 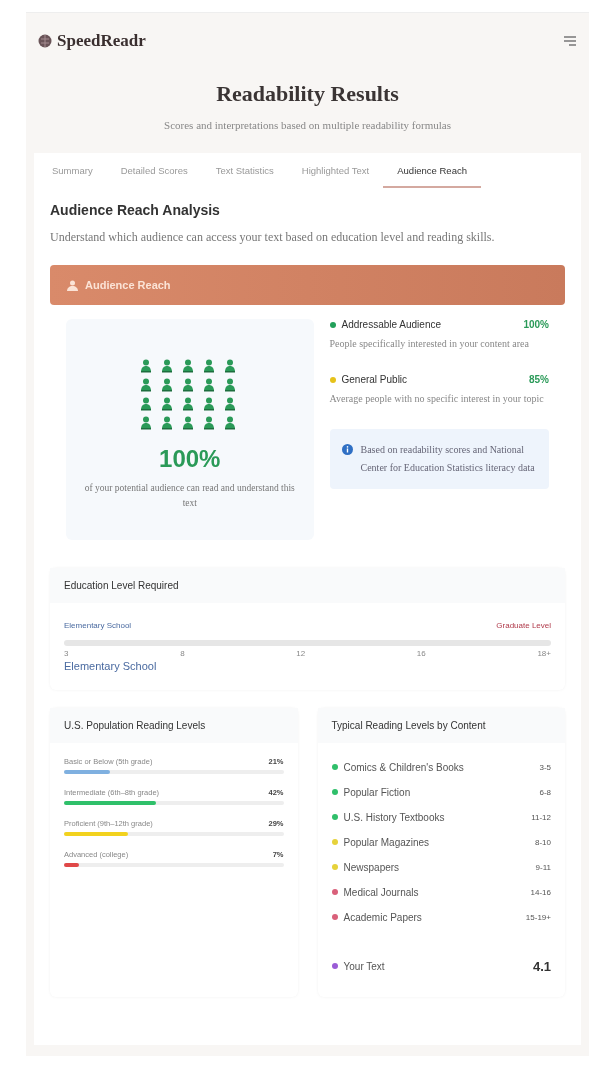 What do you see at coordinates (394, 817) in the screenshot?
I see `content-name: U.S. History Textbooks` at bounding box center [394, 817].